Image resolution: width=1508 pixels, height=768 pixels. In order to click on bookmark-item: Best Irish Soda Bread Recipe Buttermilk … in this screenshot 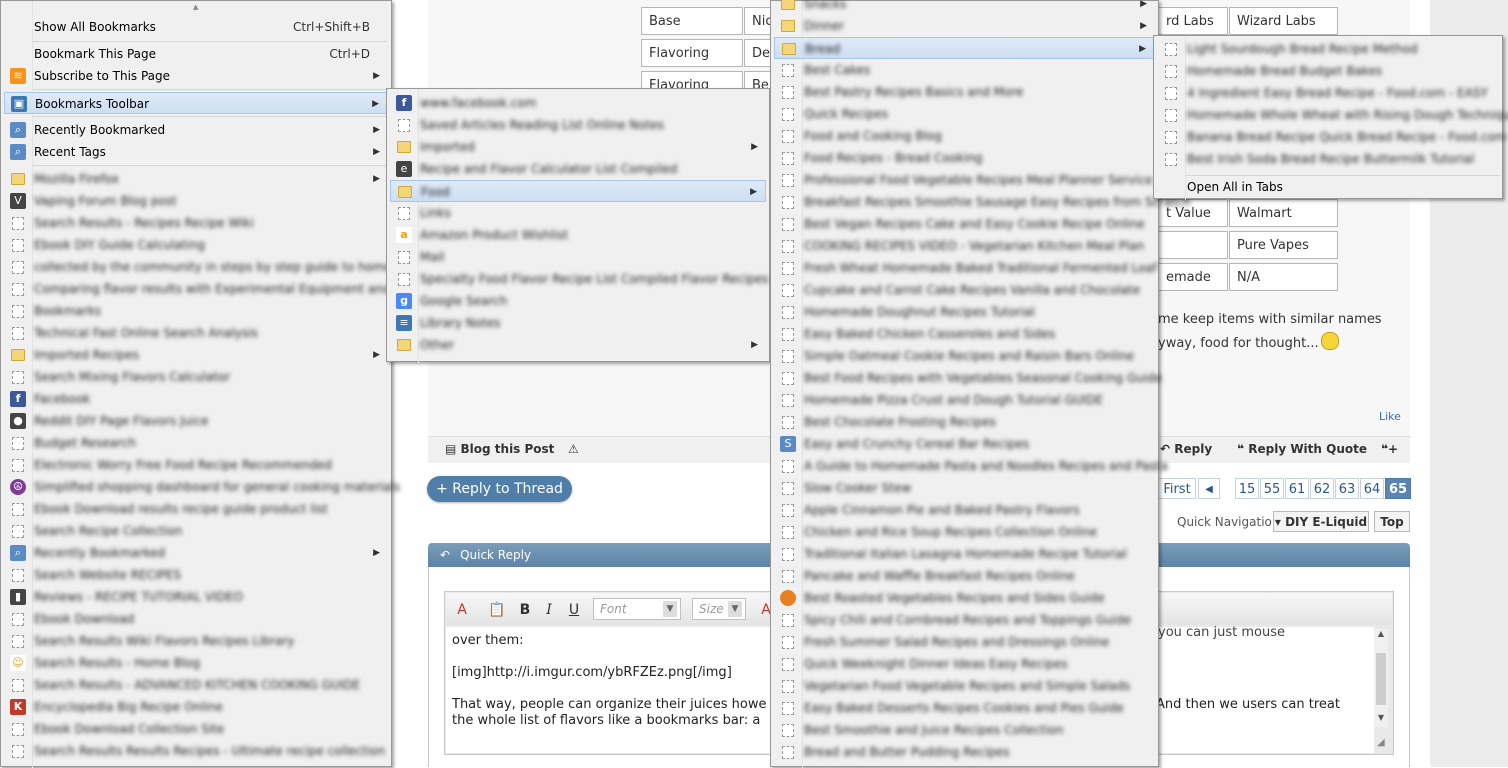, I will do `click(1328, 159)`.